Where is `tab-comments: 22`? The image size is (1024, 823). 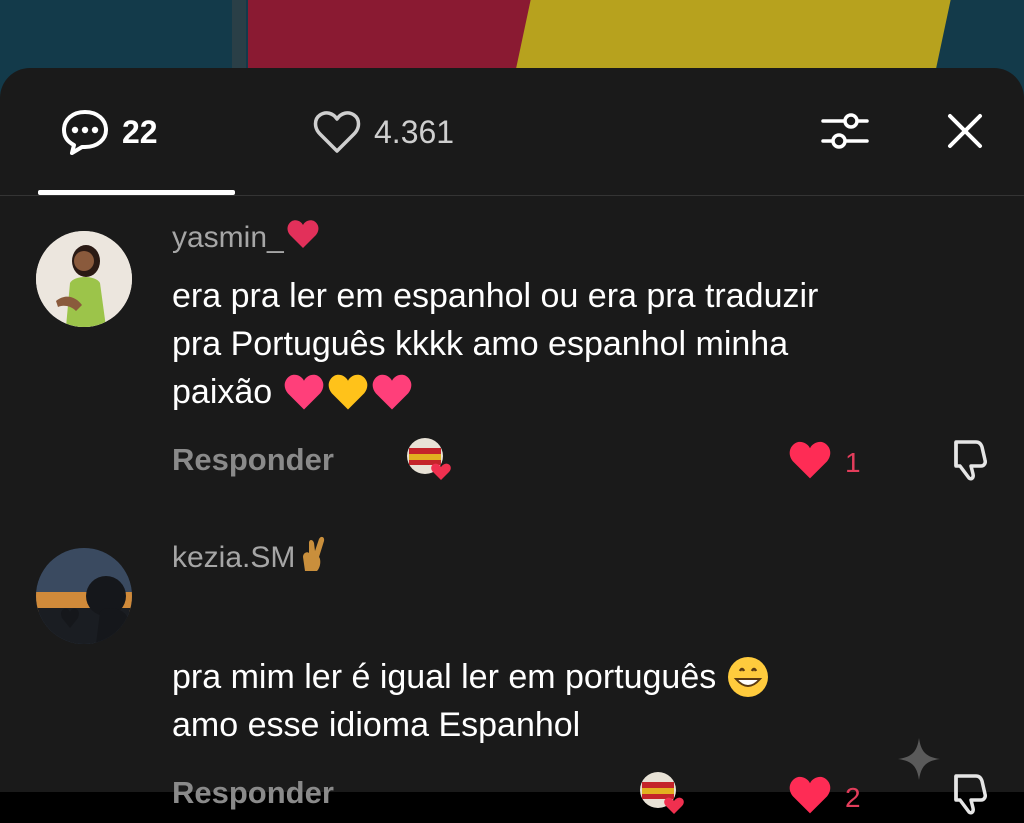 tab-comments: 22 is located at coordinates (109, 132).